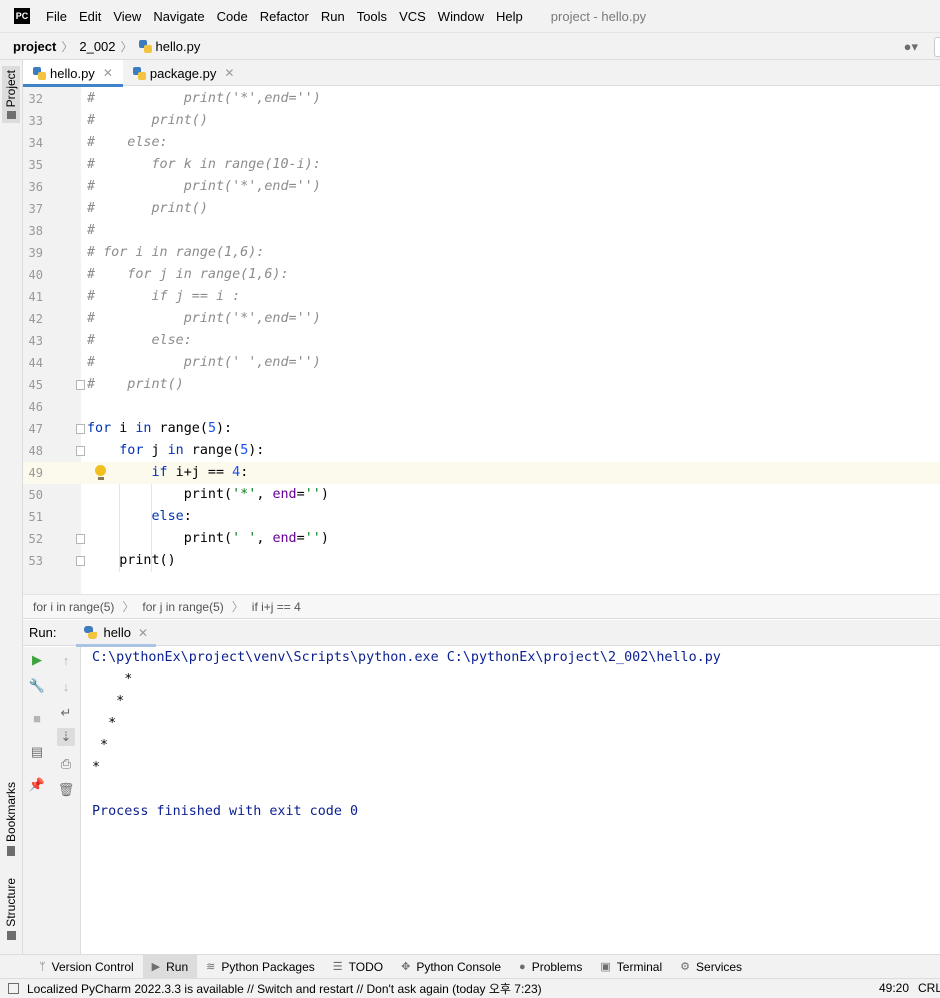 The image size is (940, 998). Describe the element at coordinates (11, 819) in the screenshot. I see `tool-tab-bookmarks: Bookmarks` at that location.